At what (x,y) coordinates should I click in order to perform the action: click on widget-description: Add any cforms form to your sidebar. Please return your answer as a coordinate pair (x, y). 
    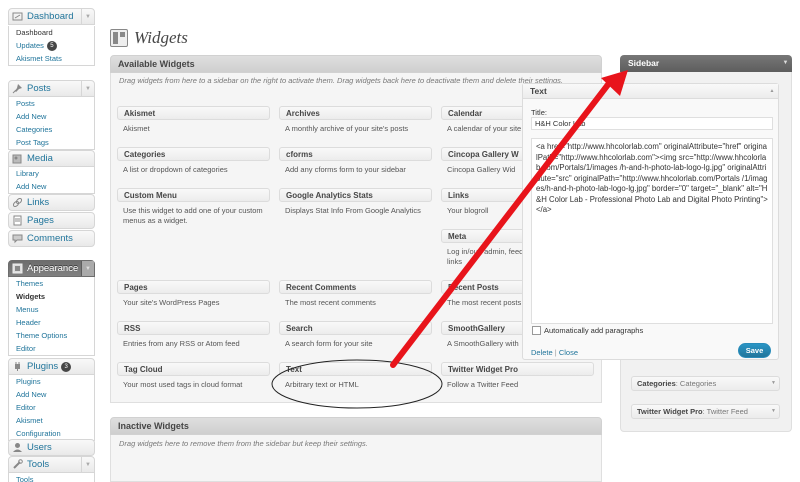
    Looking at the image, I should click on (345, 169).